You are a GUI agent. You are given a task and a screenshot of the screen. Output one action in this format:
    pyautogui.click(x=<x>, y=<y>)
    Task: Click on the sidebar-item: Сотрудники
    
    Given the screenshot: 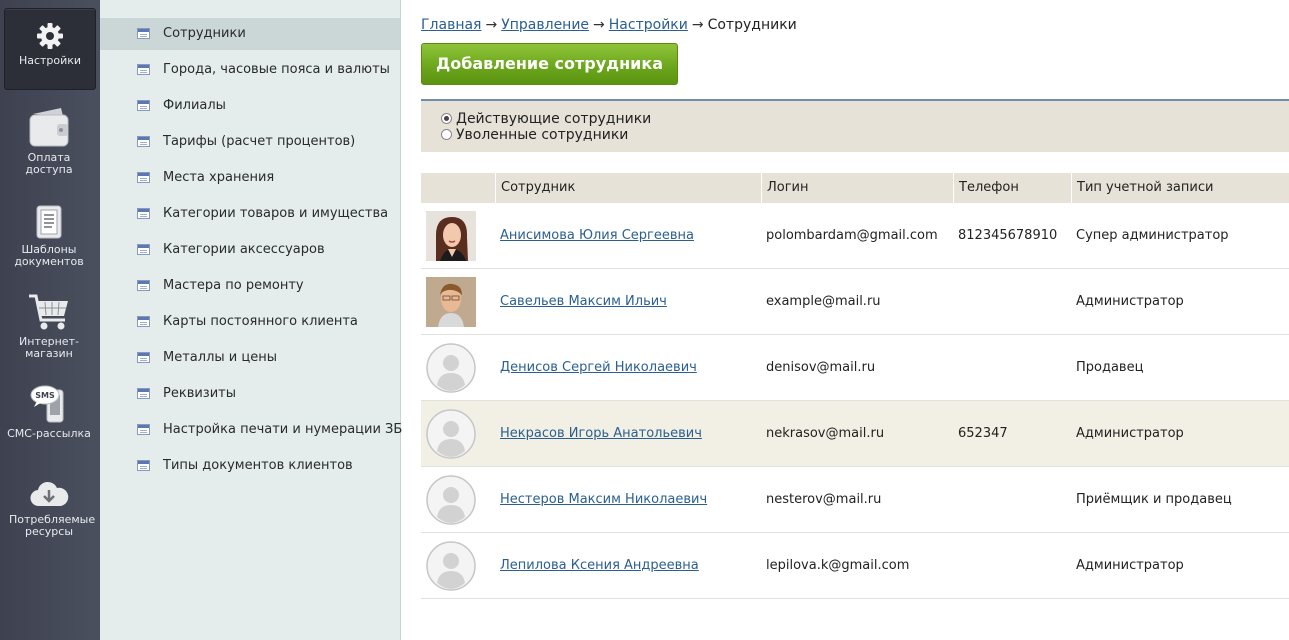 What is the action you would take?
    pyautogui.click(x=250, y=34)
    